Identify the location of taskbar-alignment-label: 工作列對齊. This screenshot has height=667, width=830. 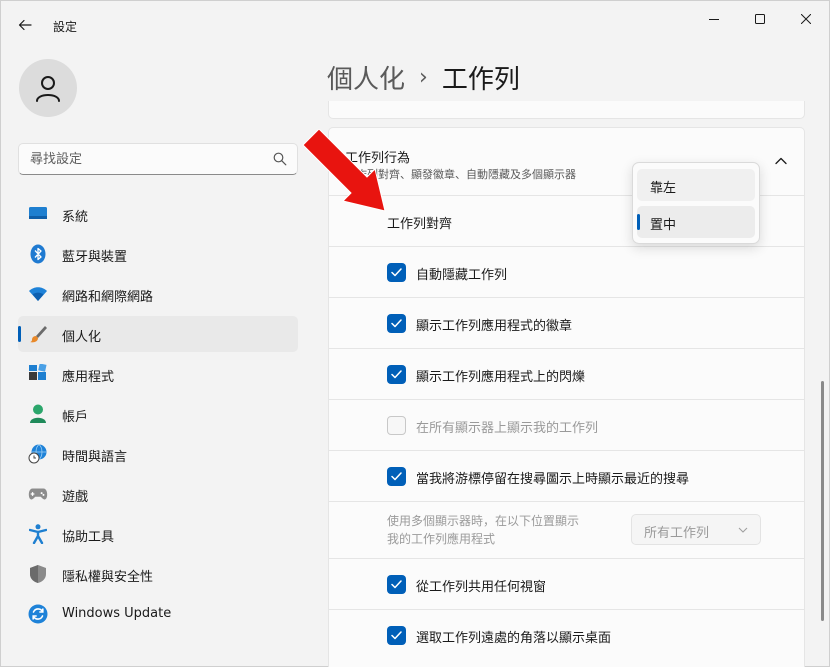
(420, 224).